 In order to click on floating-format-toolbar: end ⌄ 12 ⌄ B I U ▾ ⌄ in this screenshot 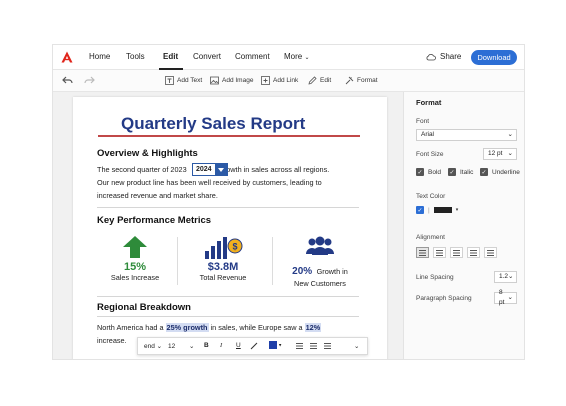, I will do `click(252, 346)`.